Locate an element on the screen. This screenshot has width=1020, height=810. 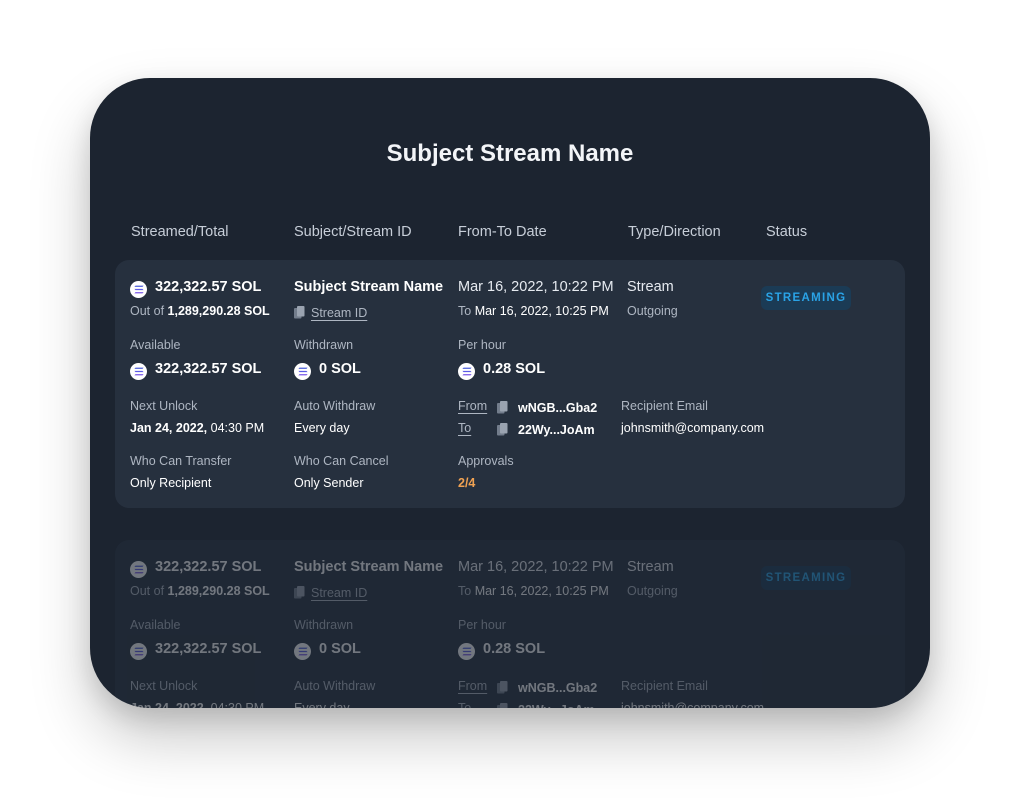
approvals-value: 2/4 is located at coordinates (467, 483).